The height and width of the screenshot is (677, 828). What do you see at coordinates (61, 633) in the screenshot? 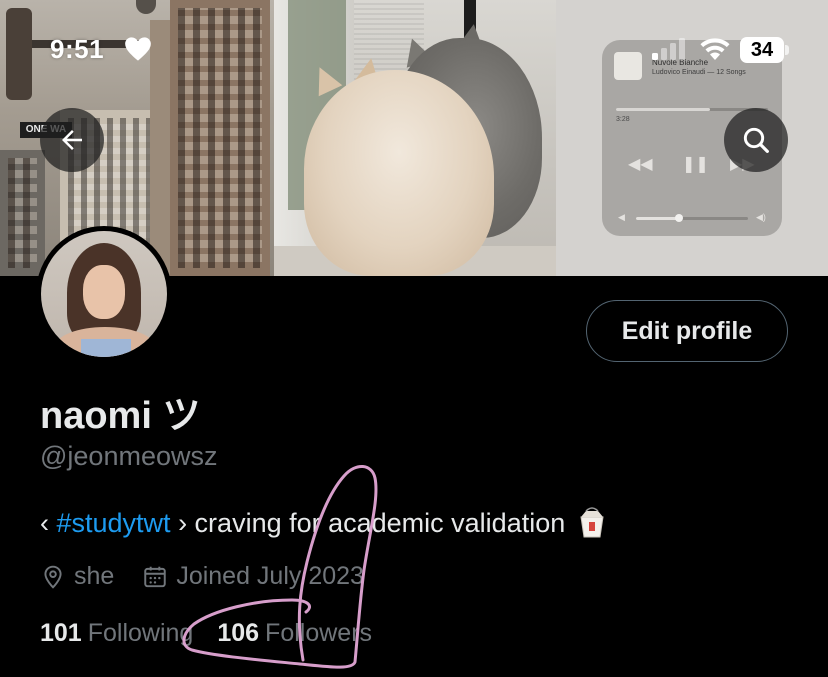
I see `following-count: 101` at bounding box center [61, 633].